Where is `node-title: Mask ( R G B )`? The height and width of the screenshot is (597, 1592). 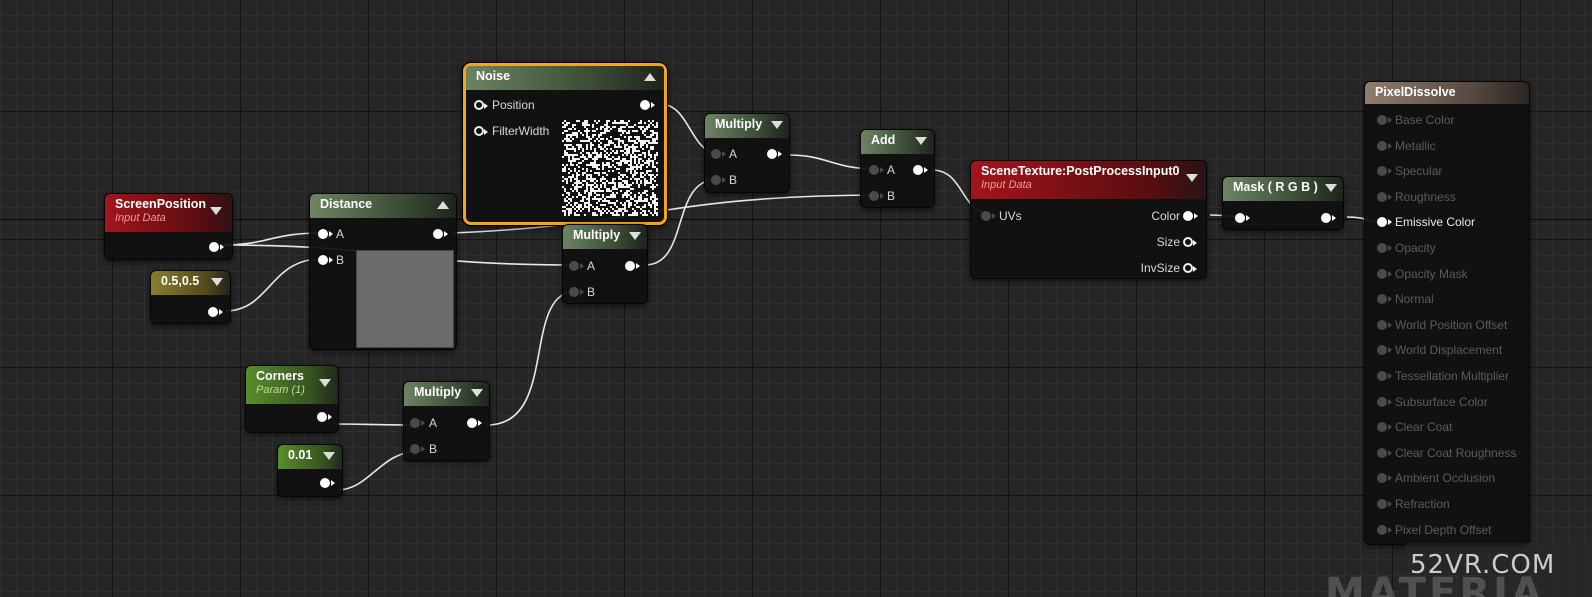
node-title: Mask ( R G B ) is located at coordinates (1275, 187).